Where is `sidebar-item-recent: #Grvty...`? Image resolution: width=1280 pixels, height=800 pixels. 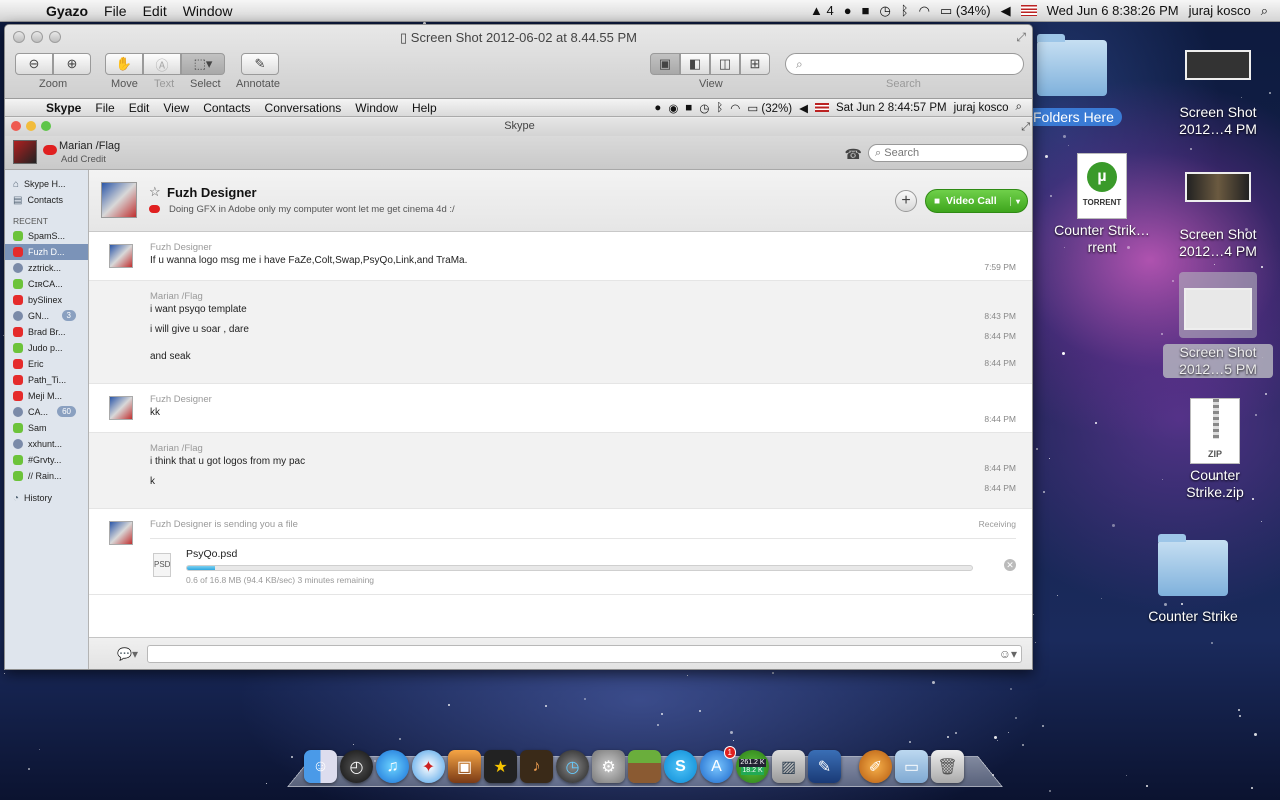 sidebar-item-recent: #Grvty... is located at coordinates (46, 460).